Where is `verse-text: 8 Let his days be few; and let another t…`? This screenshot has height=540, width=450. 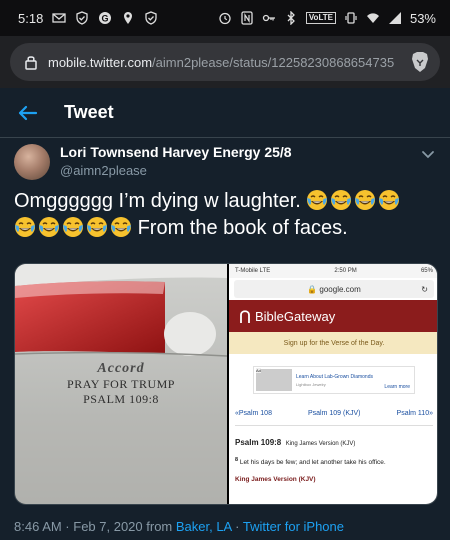
verse-text: 8 Let his days be few; and let another t… is located at coordinates (334, 461).